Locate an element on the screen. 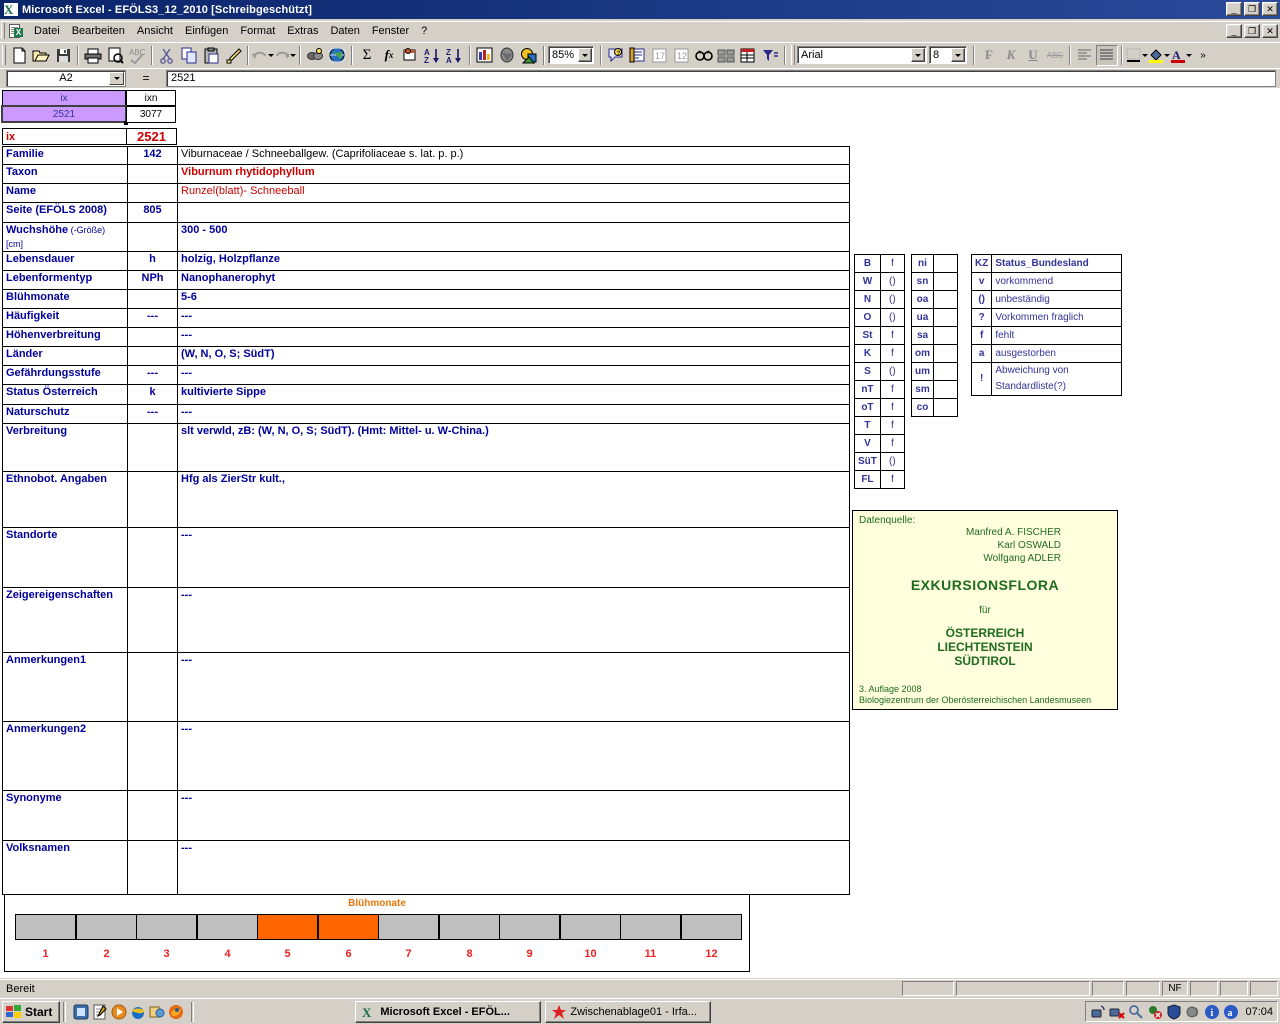  volume-icon is located at coordinates (1193, 1012).